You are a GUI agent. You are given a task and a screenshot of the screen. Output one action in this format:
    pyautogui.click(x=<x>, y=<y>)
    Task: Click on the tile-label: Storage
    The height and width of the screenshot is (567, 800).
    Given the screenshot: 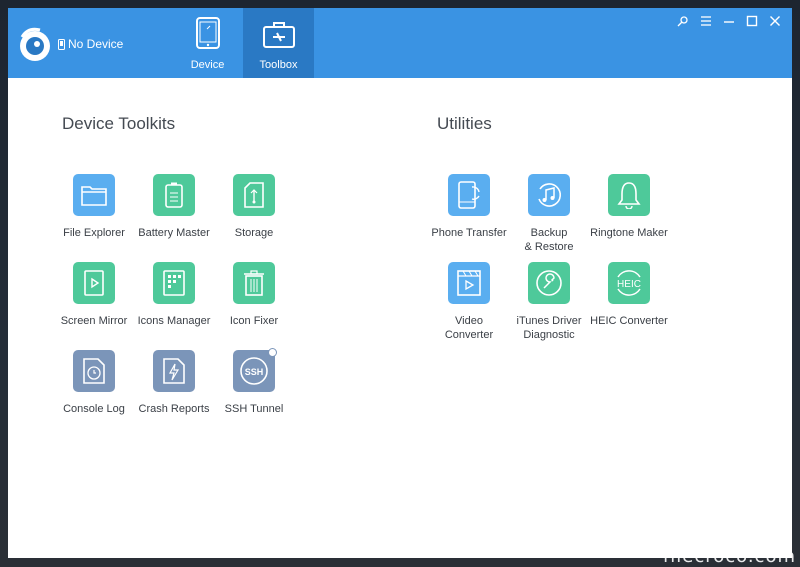 What is the action you would take?
    pyautogui.click(x=254, y=233)
    